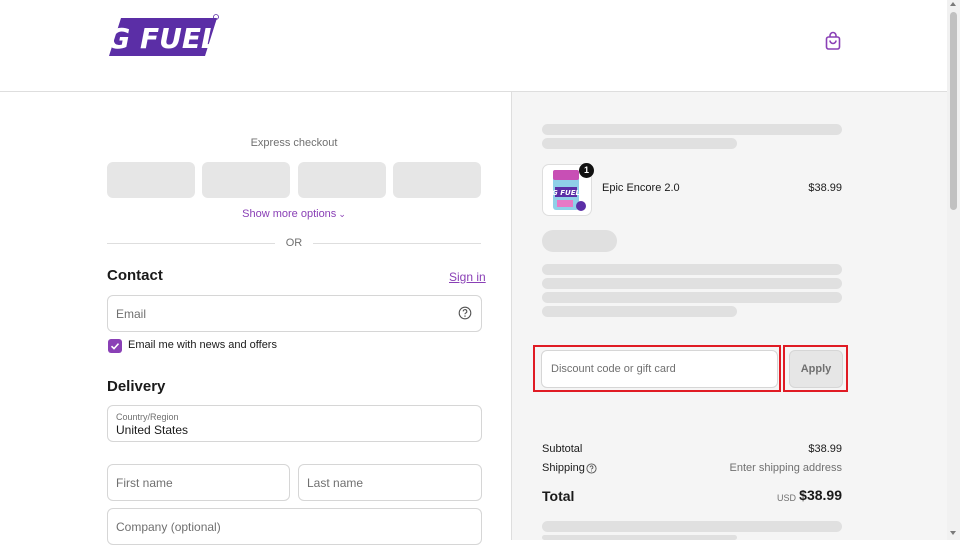  Describe the element at coordinates (202, 345) in the screenshot. I see `newsletter-label: Email me with news and offers` at that location.